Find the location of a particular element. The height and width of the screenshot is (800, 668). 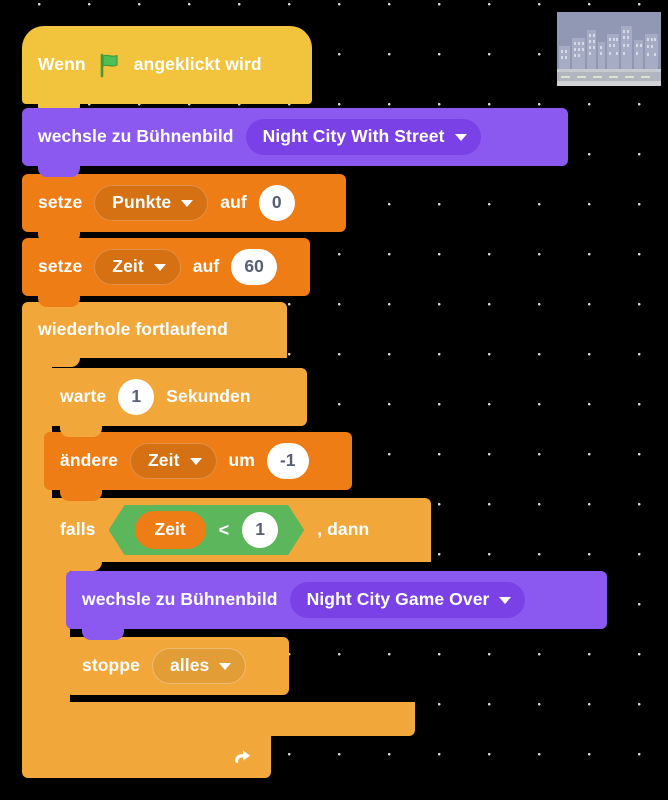

change-value-input: -1 is located at coordinates (287, 461).